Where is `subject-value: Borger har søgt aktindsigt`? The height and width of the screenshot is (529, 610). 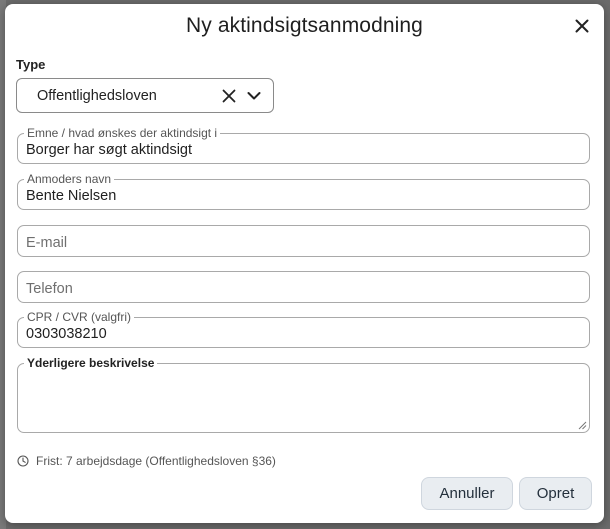
subject-value: Borger har søgt aktindsigt is located at coordinates (109, 150).